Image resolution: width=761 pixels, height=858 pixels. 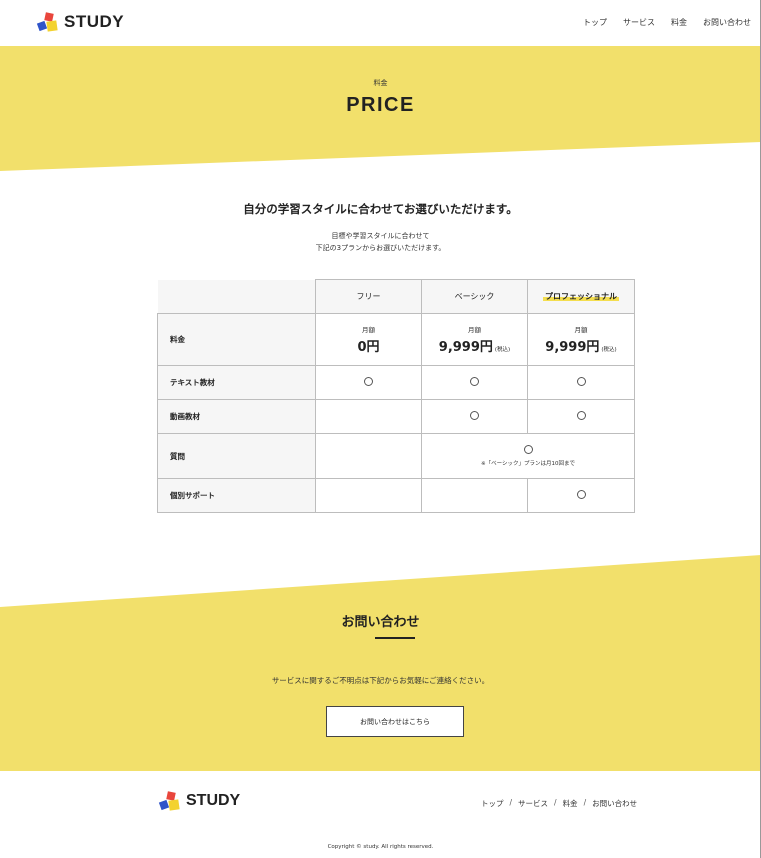 I want to click on row-label-text: テキスト教材, so click(x=236, y=382).